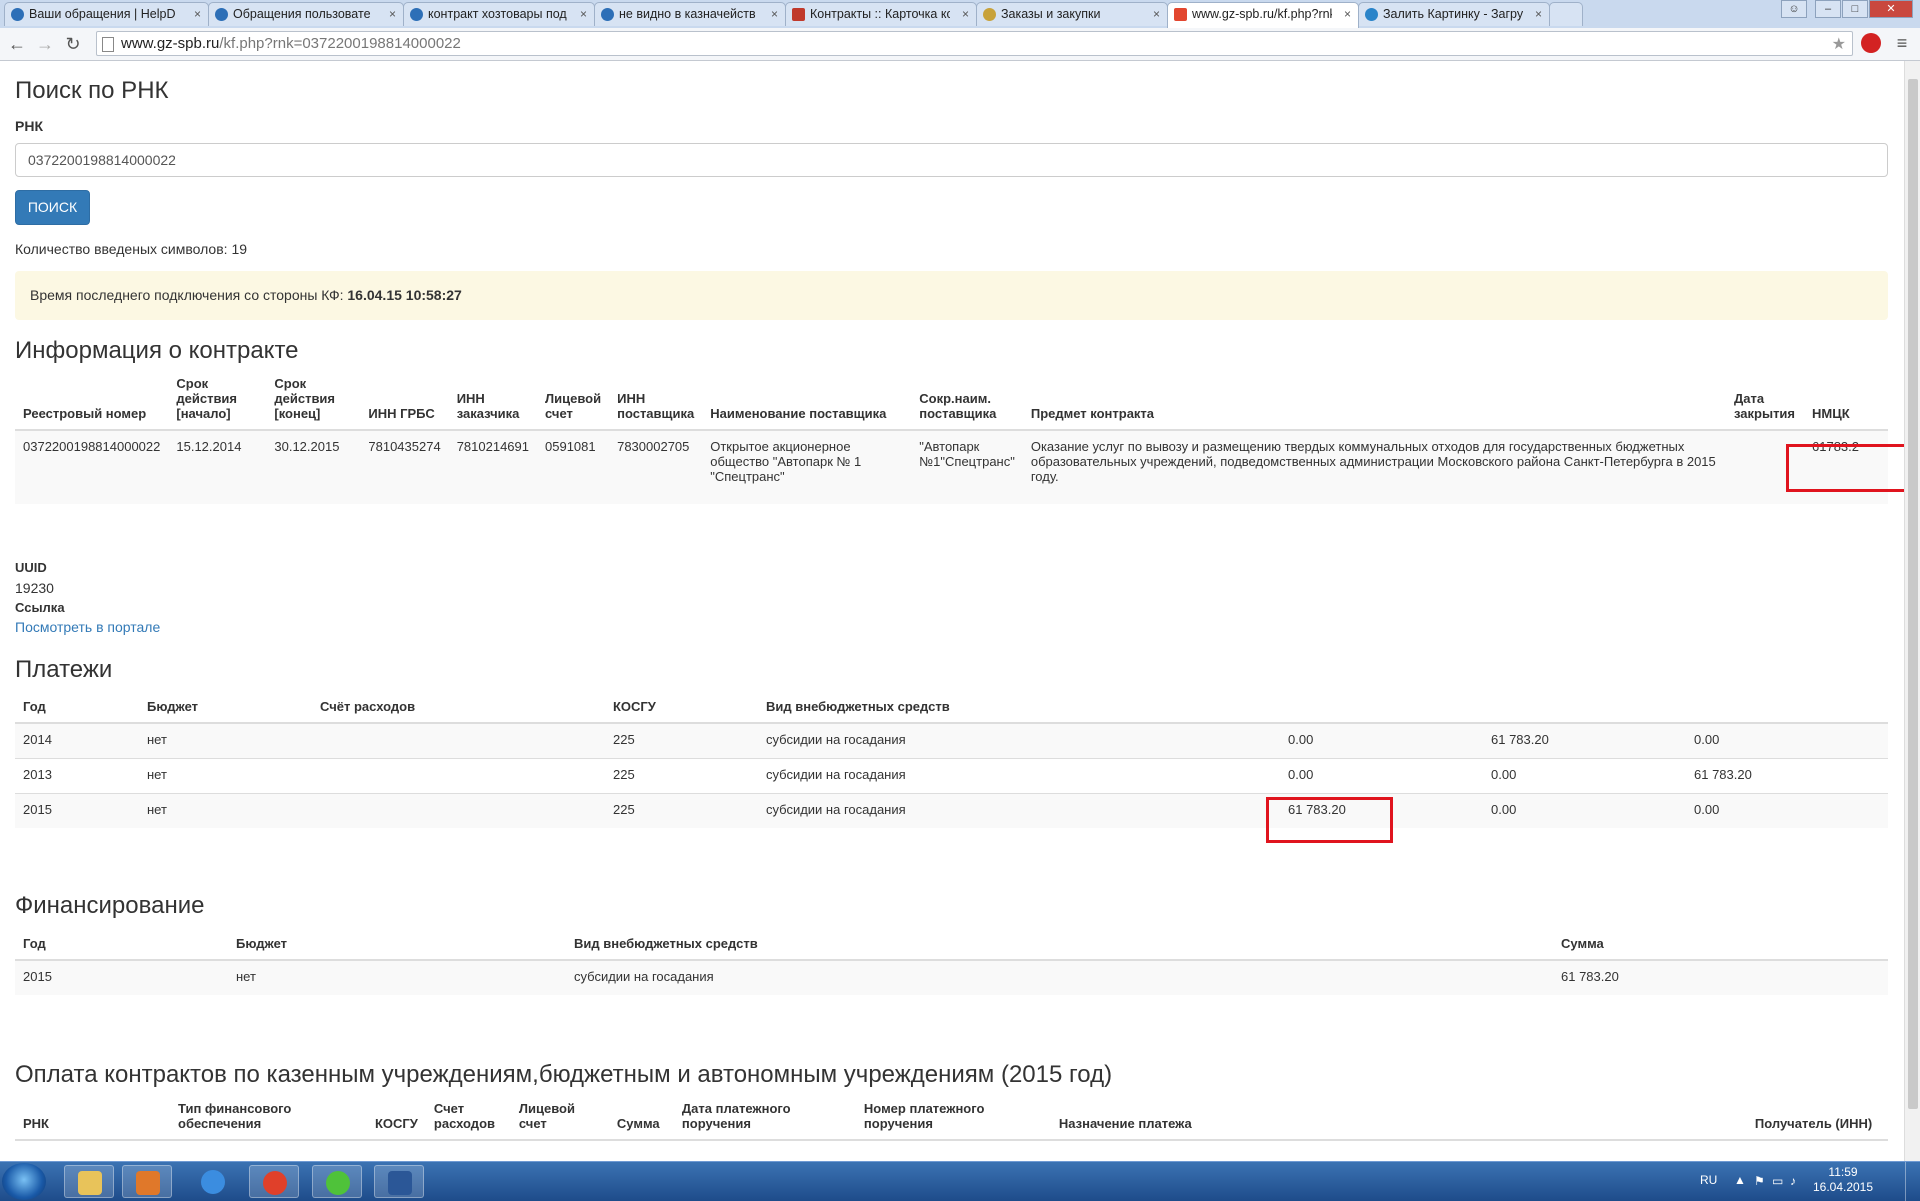  What do you see at coordinates (274, 1181) in the screenshot?
I see `taskbar-chrome` at bounding box center [274, 1181].